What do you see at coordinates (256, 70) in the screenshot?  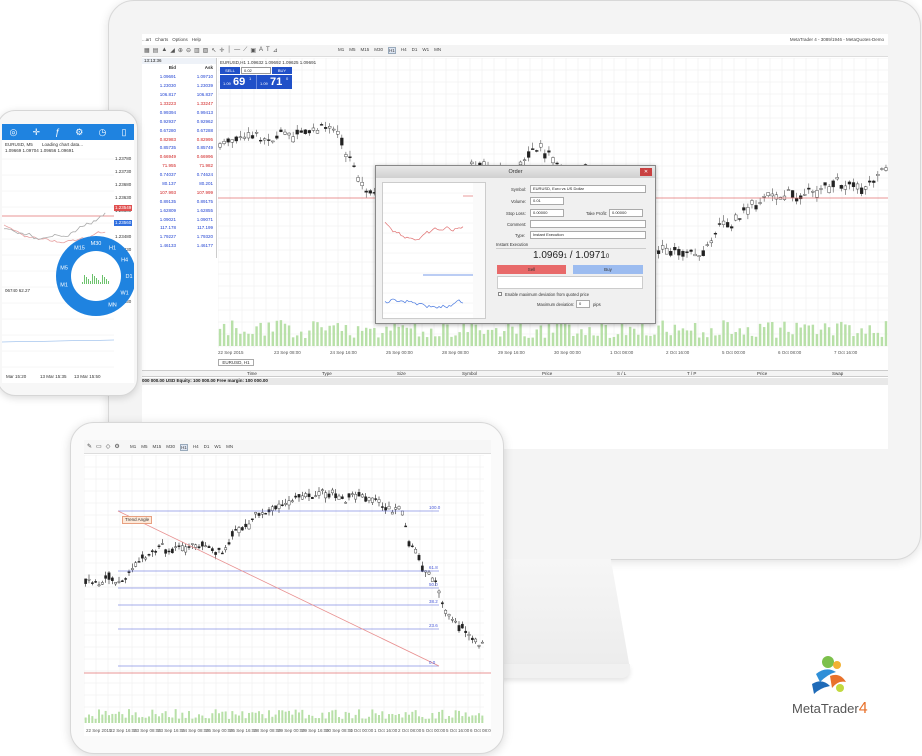 I see `lot-input: 0.02` at bounding box center [256, 70].